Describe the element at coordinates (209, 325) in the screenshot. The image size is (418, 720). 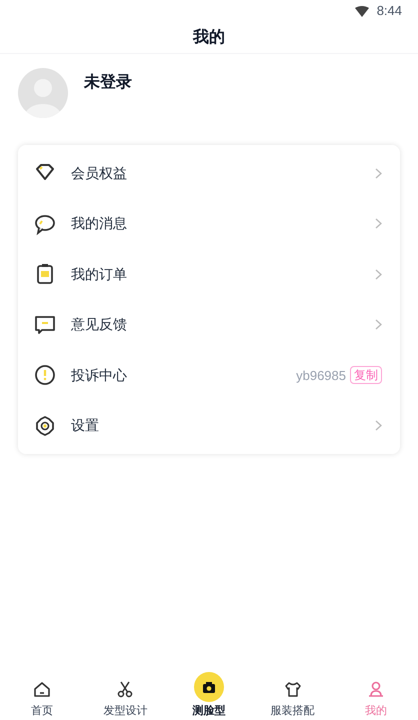
I see `menu-item: 意见反馈` at that location.